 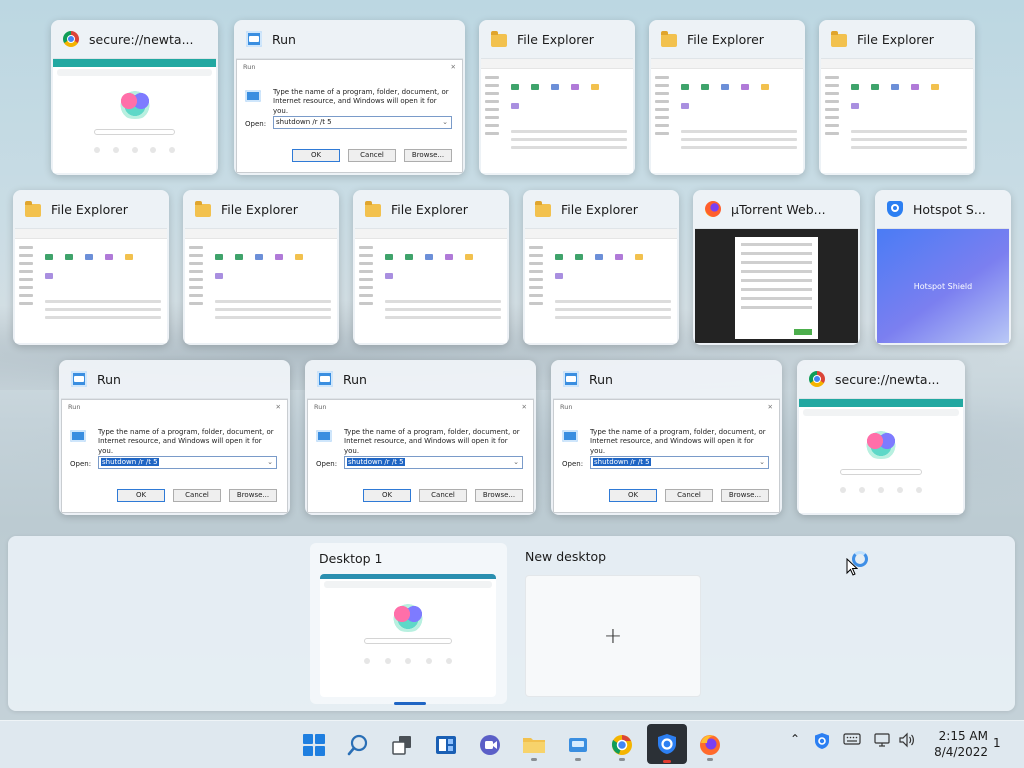 What do you see at coordinates (566, 556) in the screenshot?
I see `new-desktop-label: New desktop` at bounding box center [566, 556].